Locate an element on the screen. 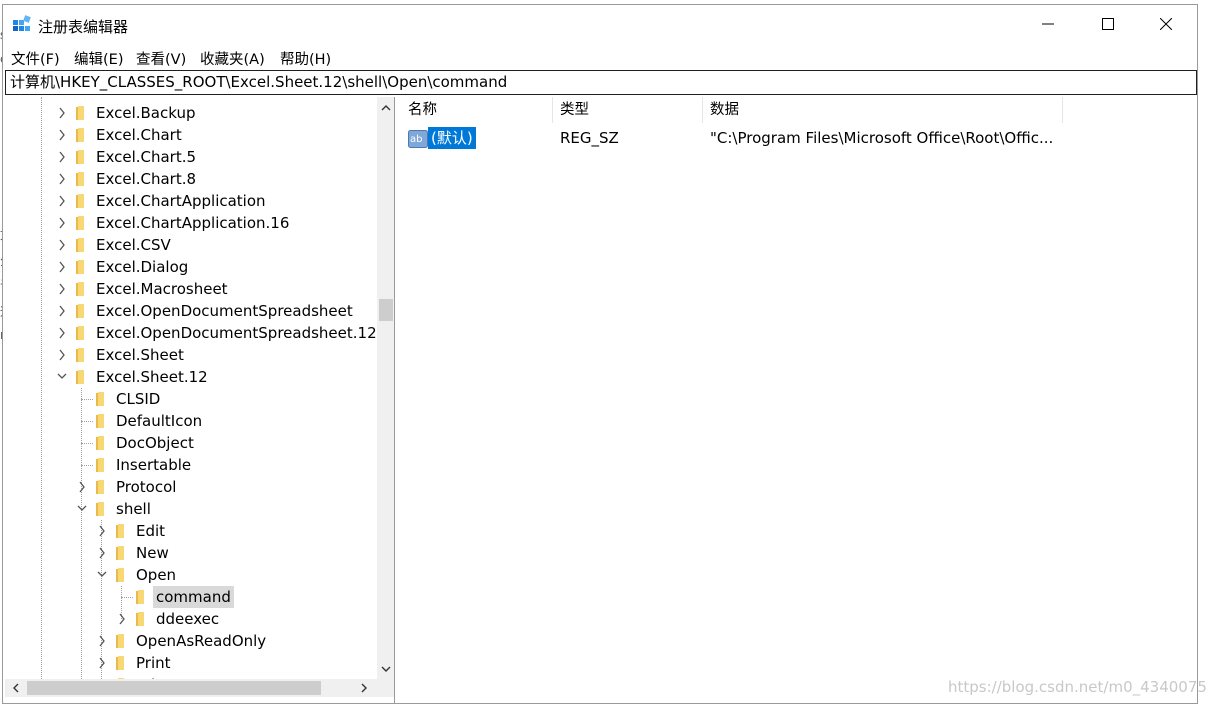  tree-node-label: Excel.ChartApplication.16 is located at coordinates (192, 223).